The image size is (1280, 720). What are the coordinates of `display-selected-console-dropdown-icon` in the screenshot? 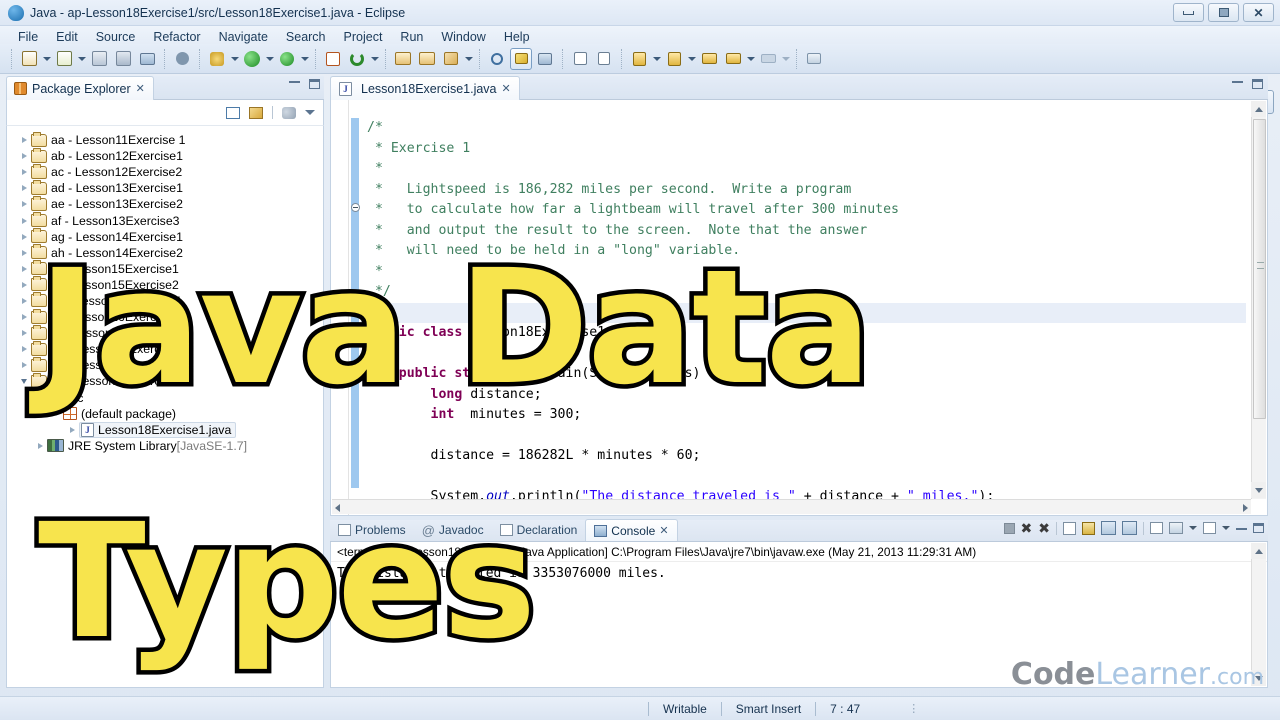 It's located at (1193, 528).